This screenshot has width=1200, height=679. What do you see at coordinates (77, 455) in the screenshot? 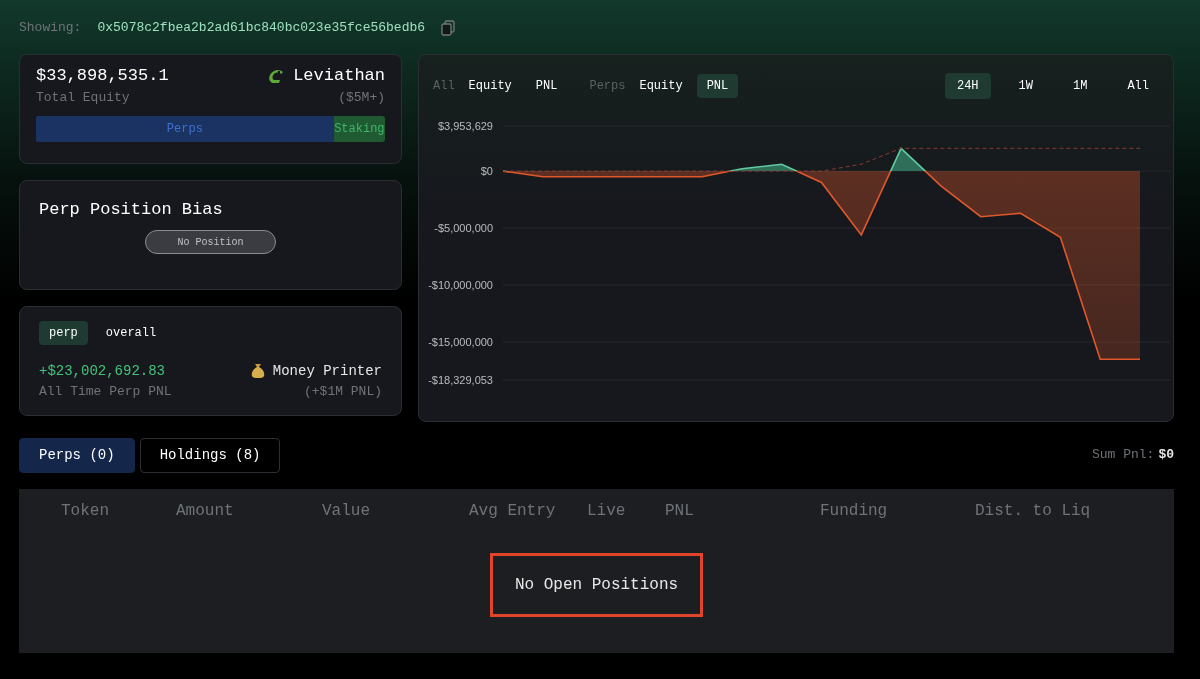
I see `positions-tab: Perps (0)` at bounding box center [77, 455].